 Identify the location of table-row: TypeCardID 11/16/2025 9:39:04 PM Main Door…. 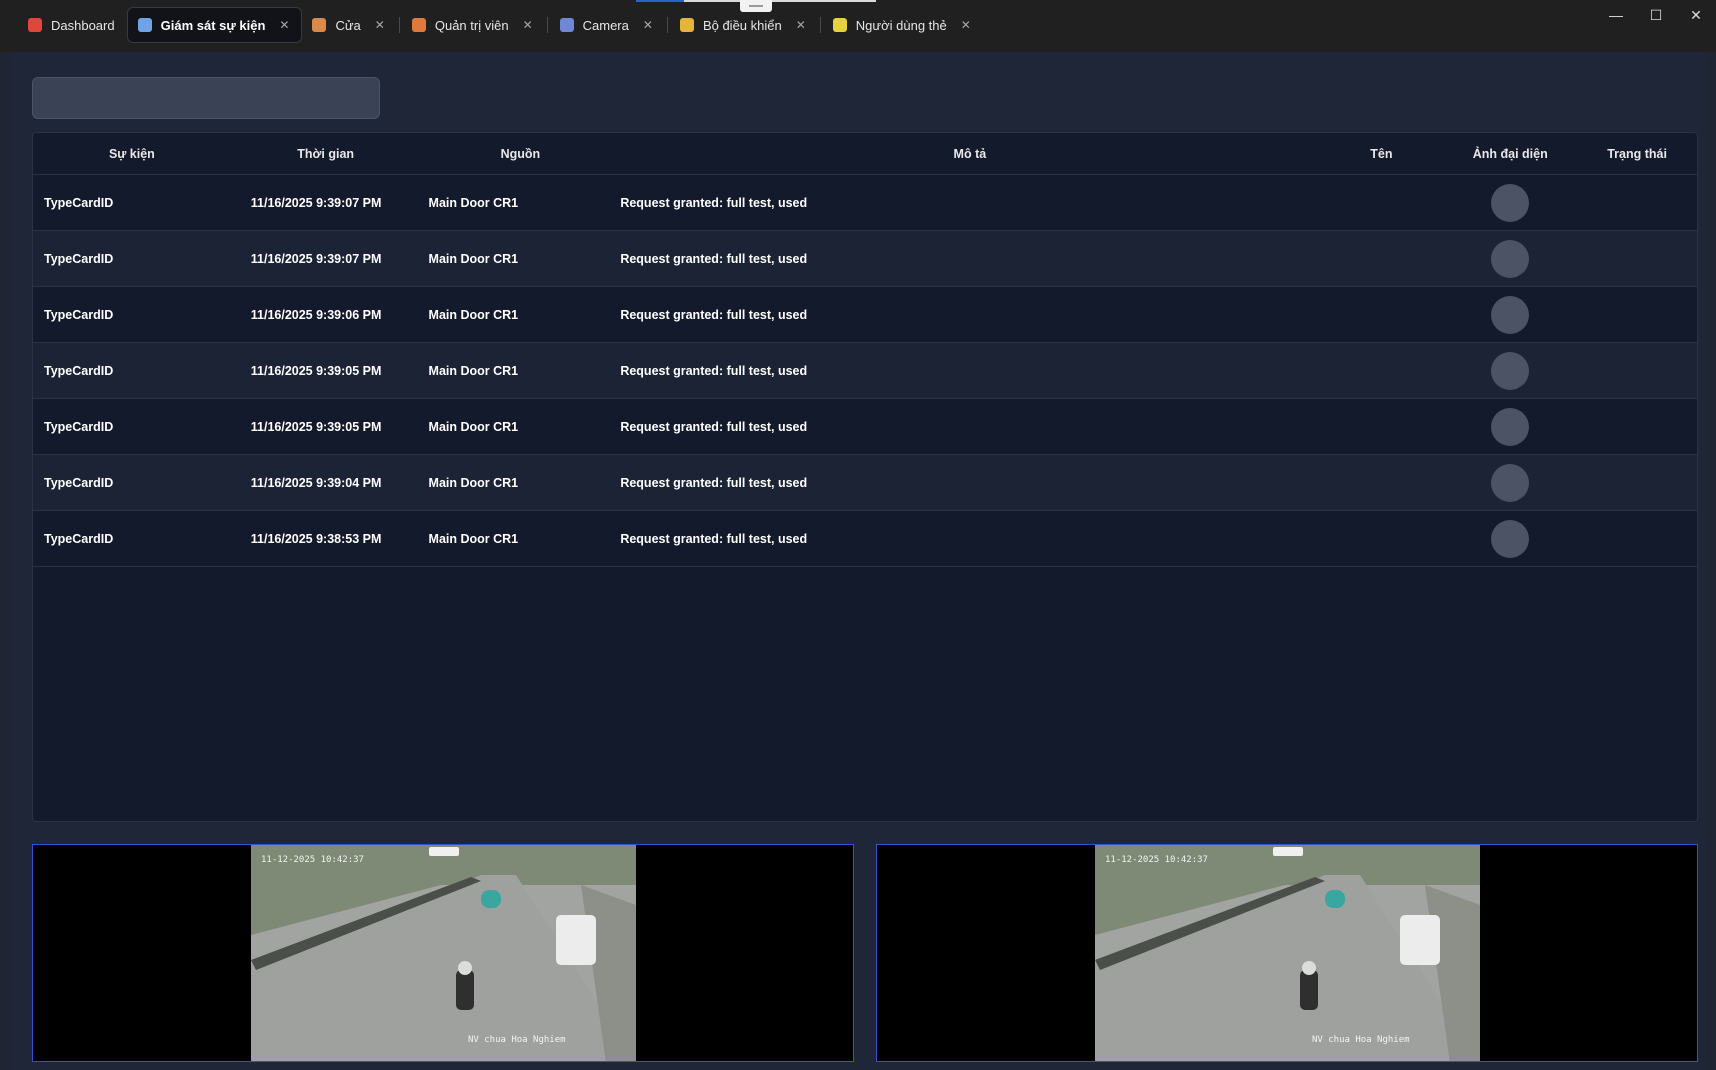
(865, 483).